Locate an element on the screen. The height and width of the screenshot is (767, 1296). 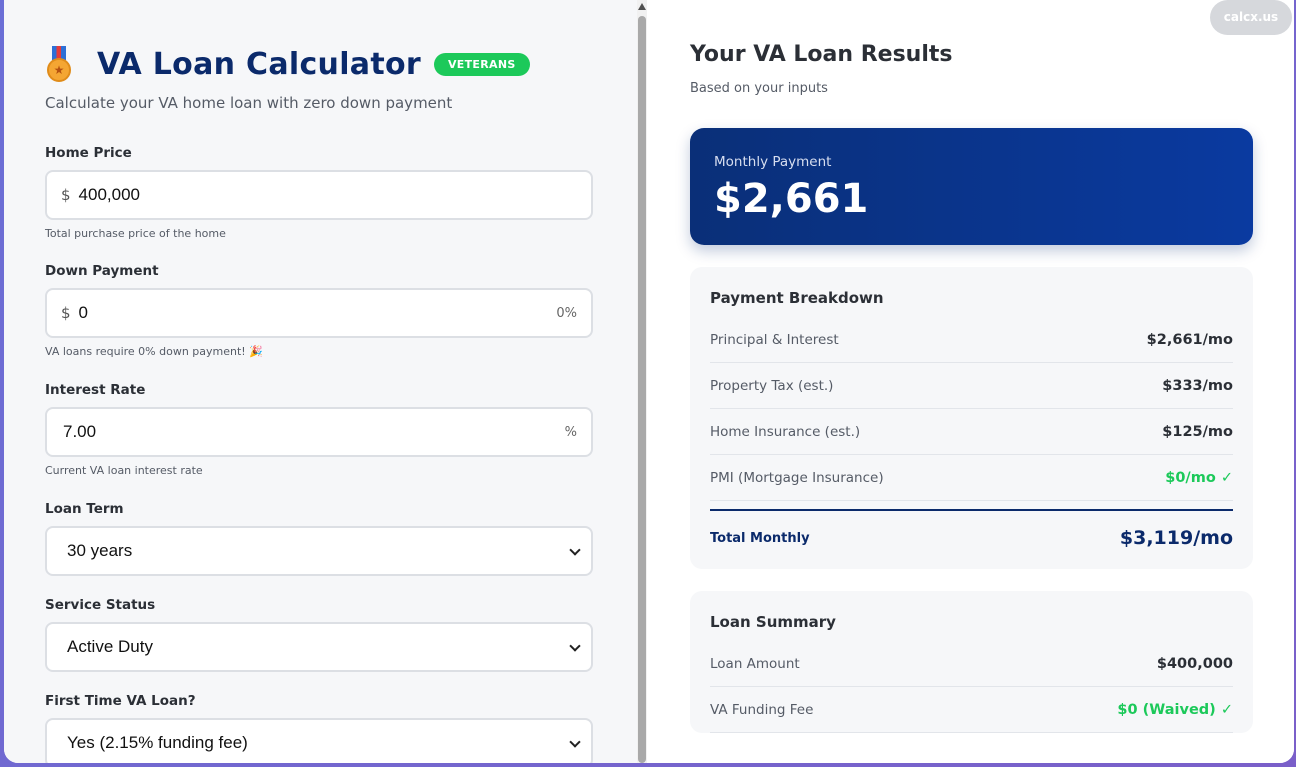
total-monthly-row: Total Monthly $3,119/mo is located at coordinates (971, 537).